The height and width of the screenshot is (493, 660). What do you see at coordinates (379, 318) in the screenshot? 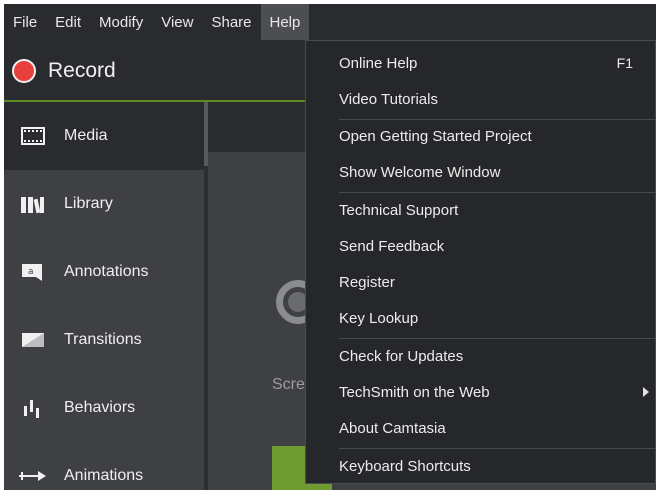
I see `menu-item-label: Key Lookup` at bounding box center [379, 318].